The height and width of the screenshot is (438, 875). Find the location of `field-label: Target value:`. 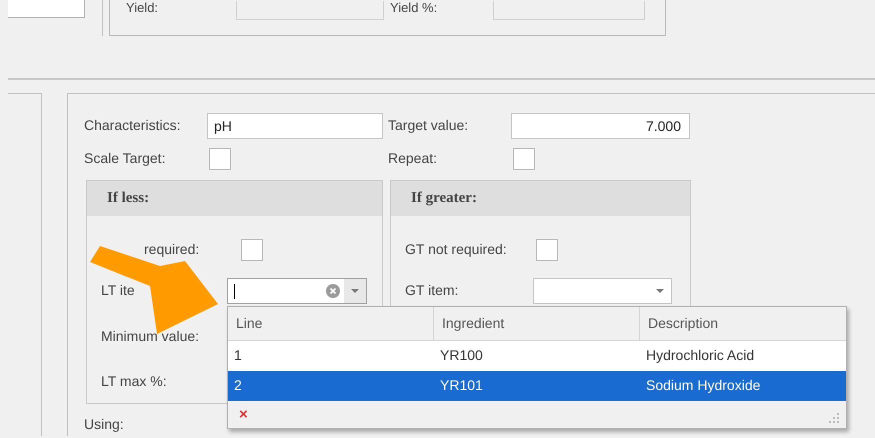

field-label: Target value: is located at coordinates (428, 125).